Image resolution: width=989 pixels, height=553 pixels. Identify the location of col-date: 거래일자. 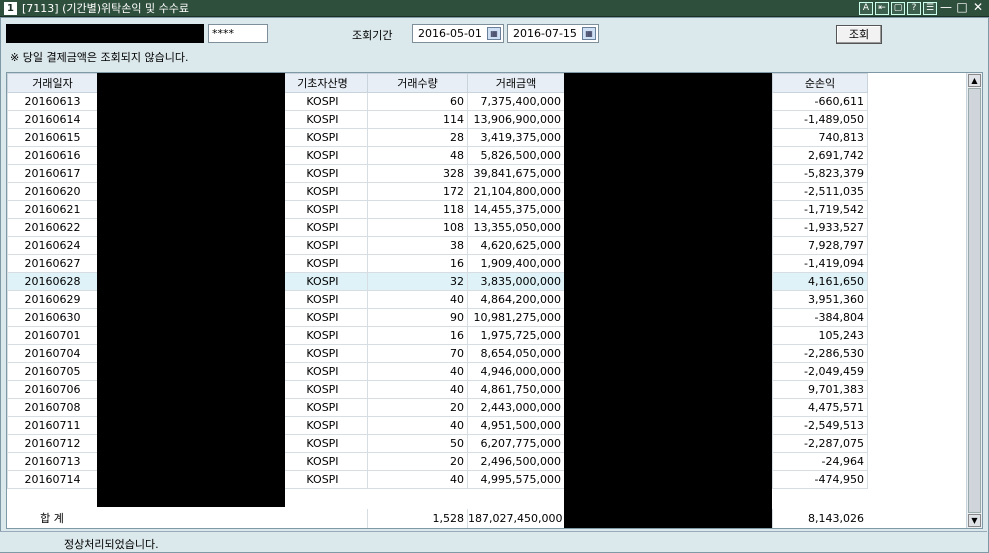
(52, 83).